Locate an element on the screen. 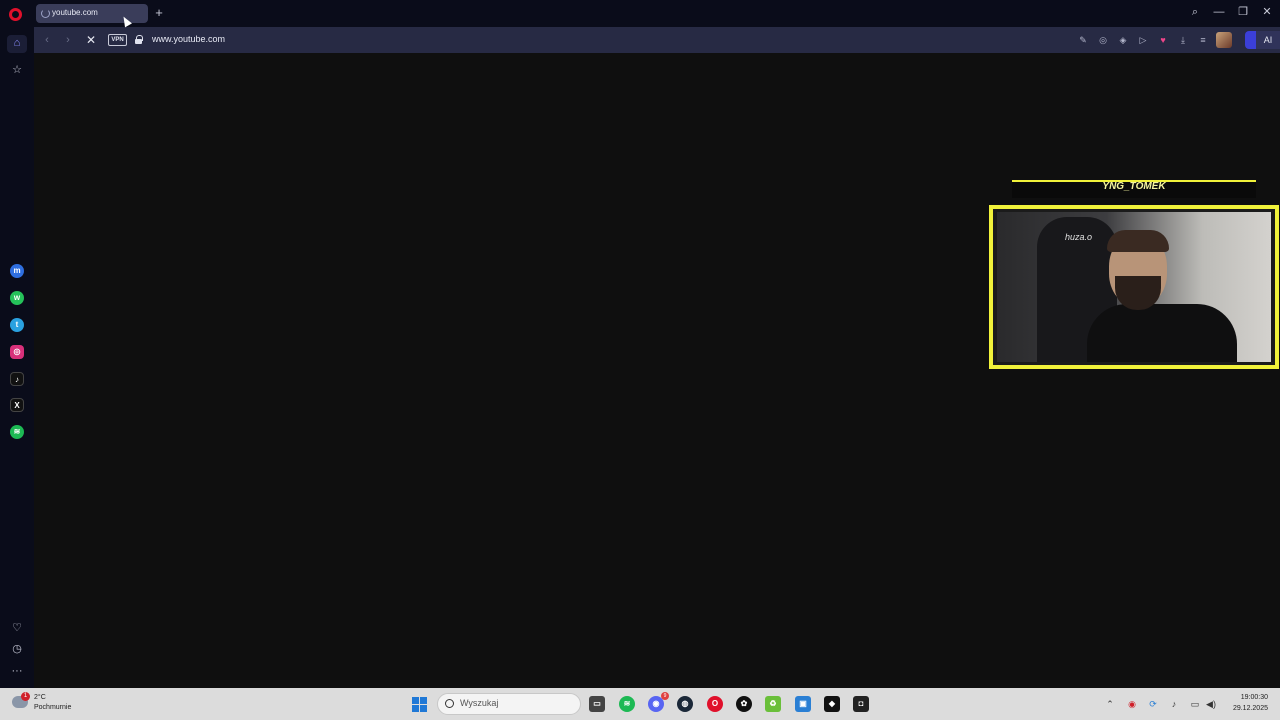 The width and height of the screenshot is (1280, 720). x-icon: X is located at coordinates (17, 405).